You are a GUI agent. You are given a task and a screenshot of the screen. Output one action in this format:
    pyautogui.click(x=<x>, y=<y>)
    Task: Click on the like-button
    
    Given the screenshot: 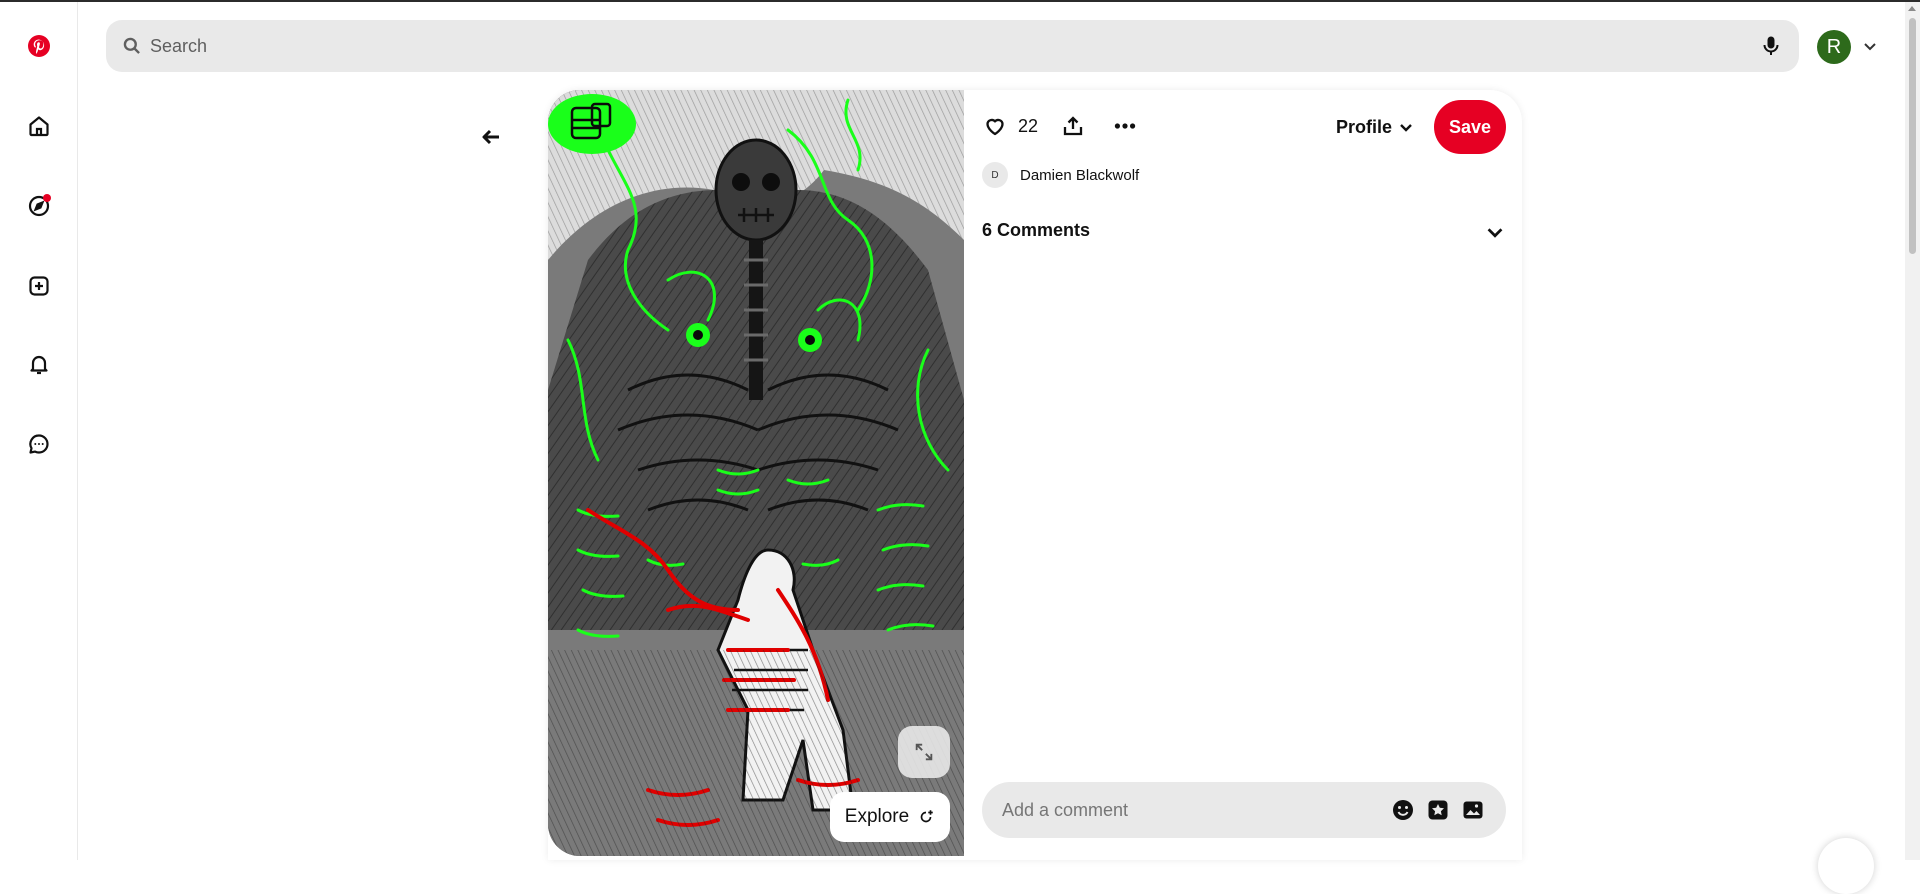 What is the action you would take?
    pyautogui.click(x=995, y=126)
    